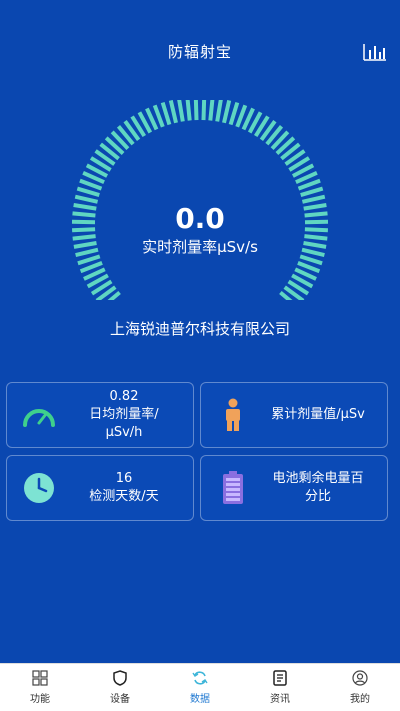 Image resolution: width=400 pixels, height=711 pixels. I want to click on detection-days-value: 16, so click(124, 478).